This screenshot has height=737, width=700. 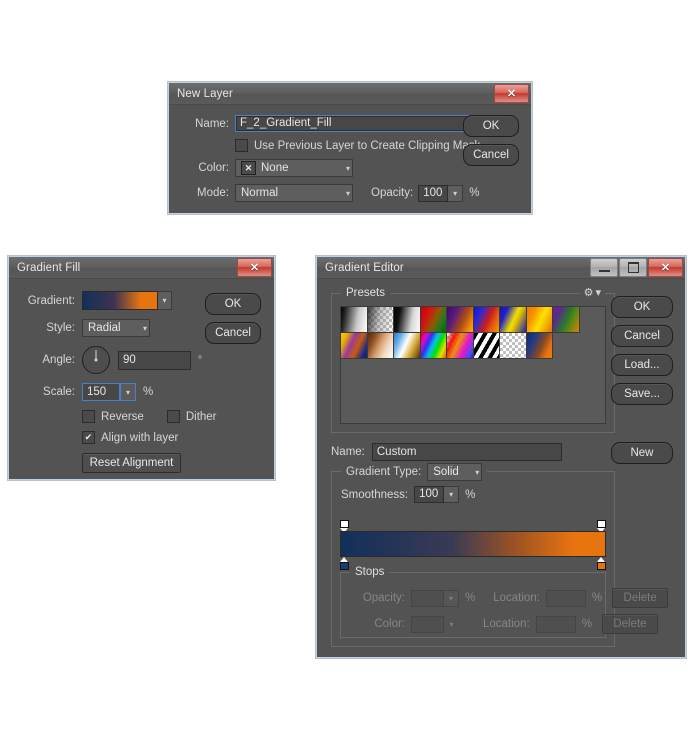 What do you see at coordinates (375, 494) in the screenshot?
I see `smoothness-label: Smoothness:` at bounding box center [375, 494].